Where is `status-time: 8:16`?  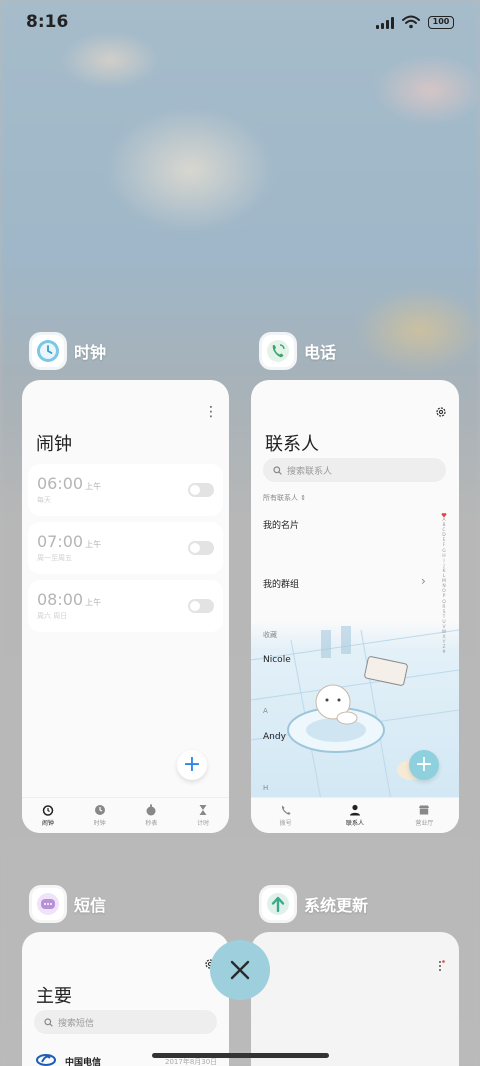 status-time: 8:16 is located at coordinates (47, 22).